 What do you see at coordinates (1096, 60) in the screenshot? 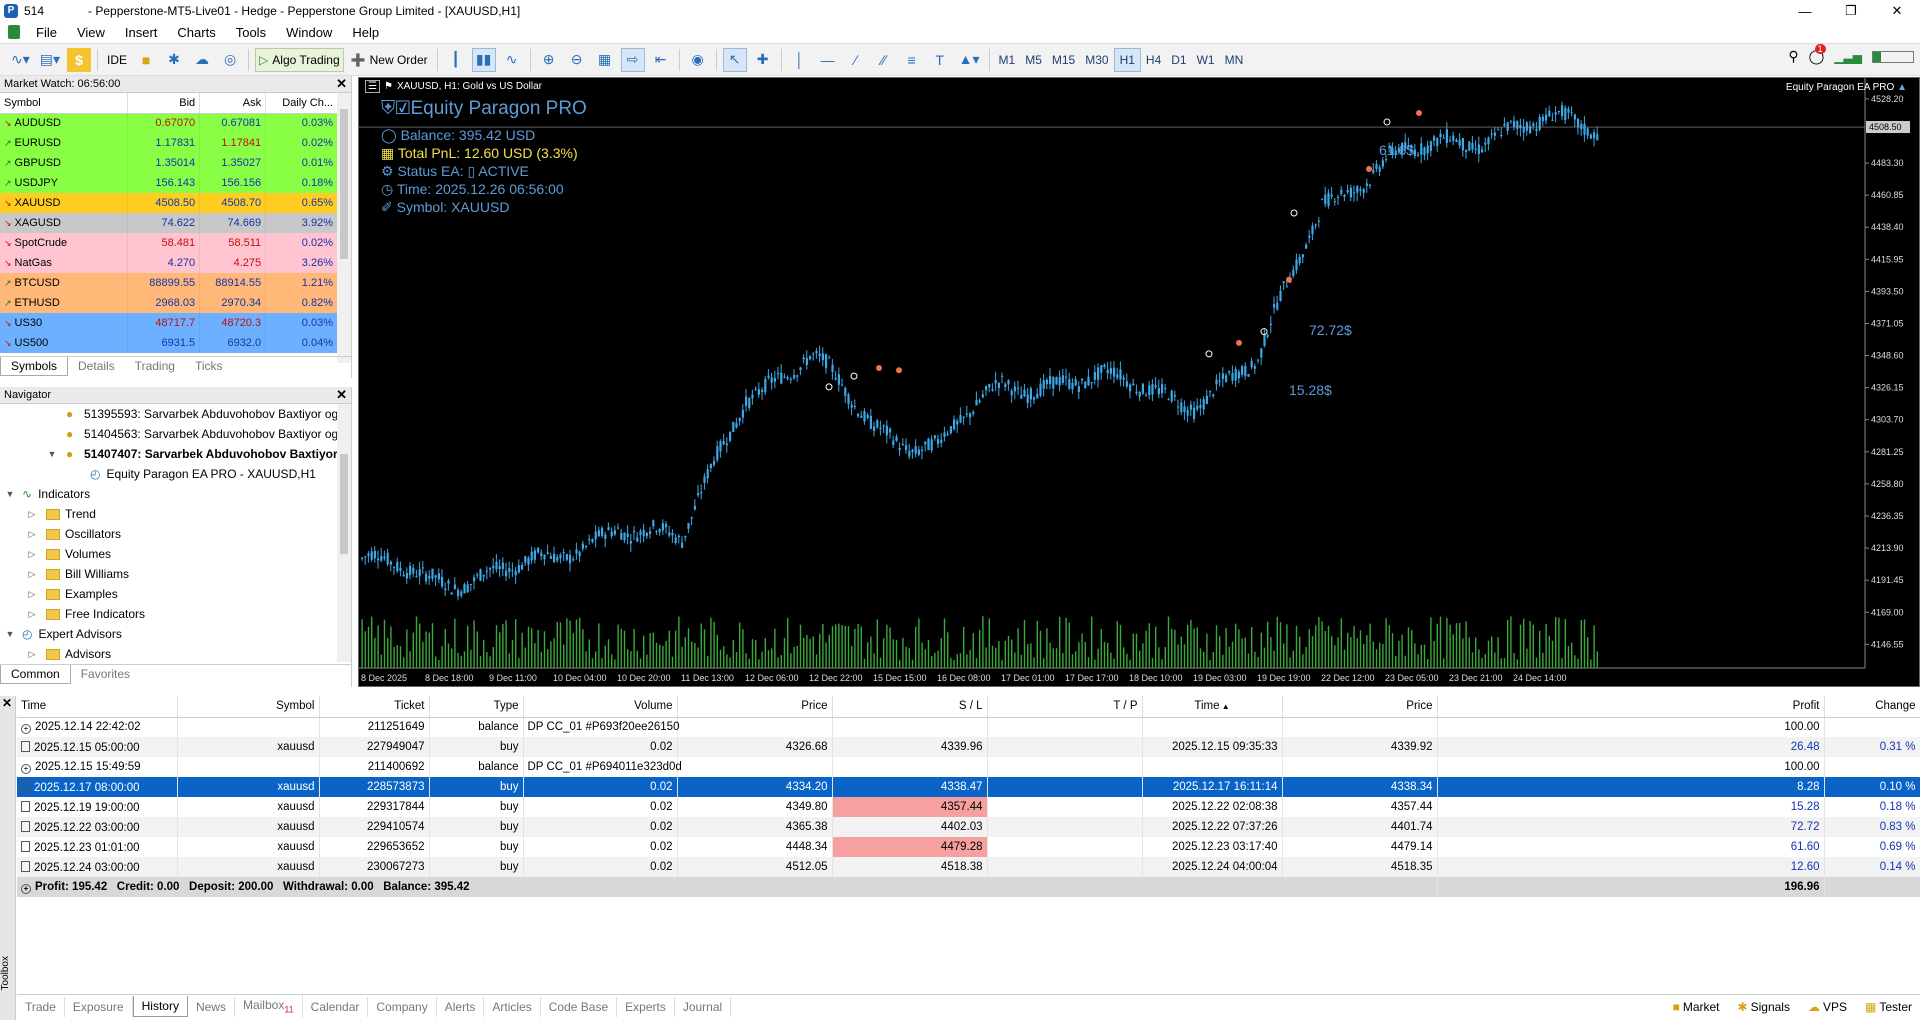
I see `tf-m30: M30` at bounding box center [1096, 60].